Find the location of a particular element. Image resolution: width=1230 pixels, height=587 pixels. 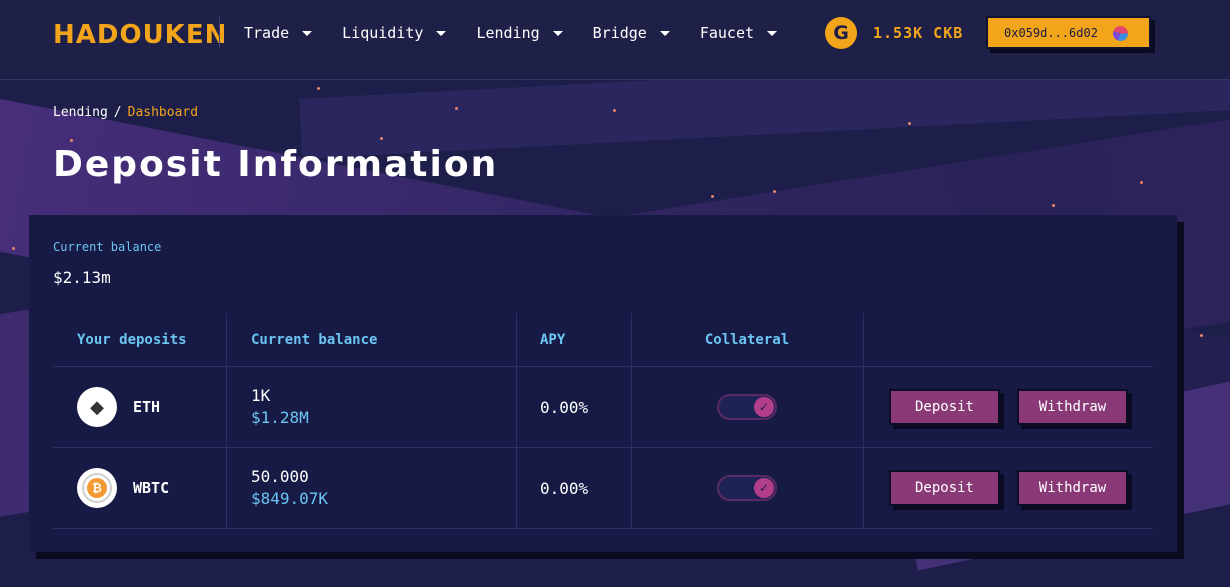

ethereum-icon: ◆ is located at coordinates (97, 407).